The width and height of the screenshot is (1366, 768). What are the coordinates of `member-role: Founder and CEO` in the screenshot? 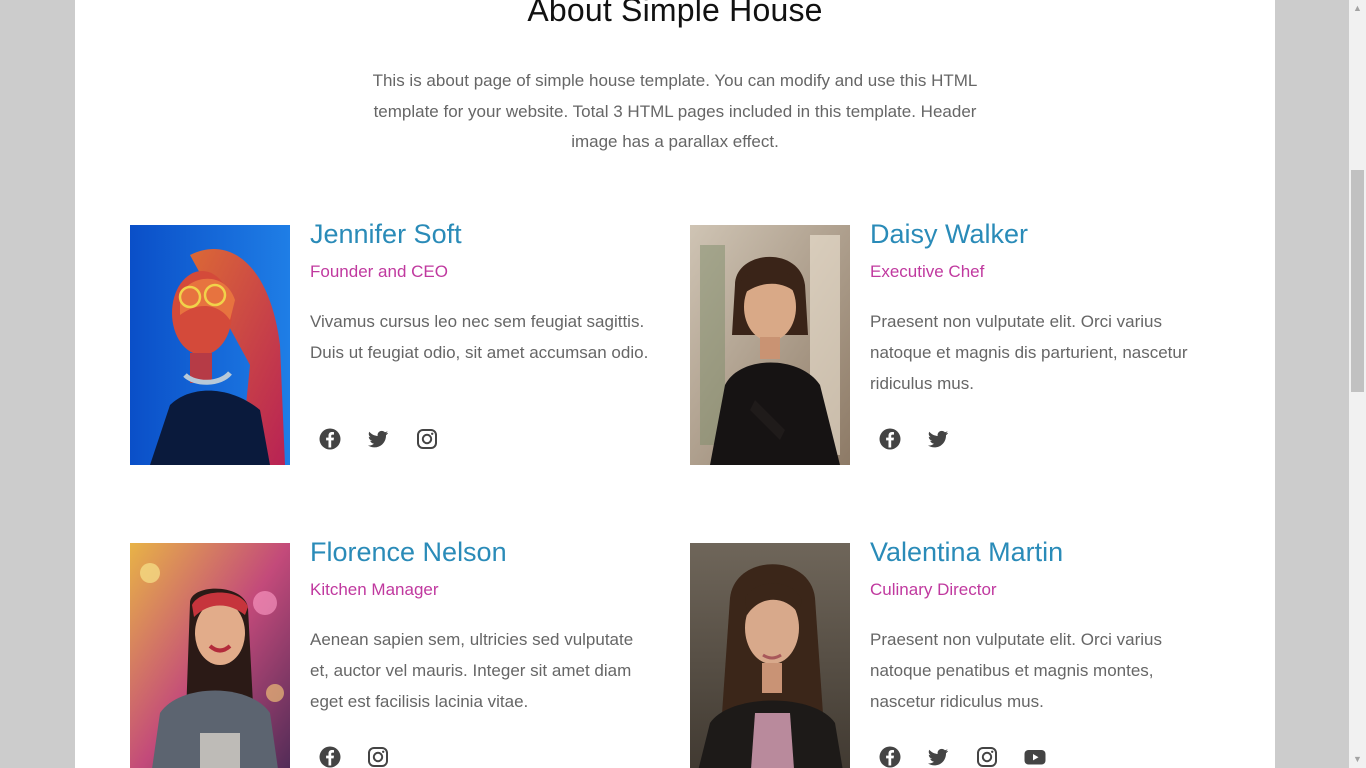 It's located at (379, 271).